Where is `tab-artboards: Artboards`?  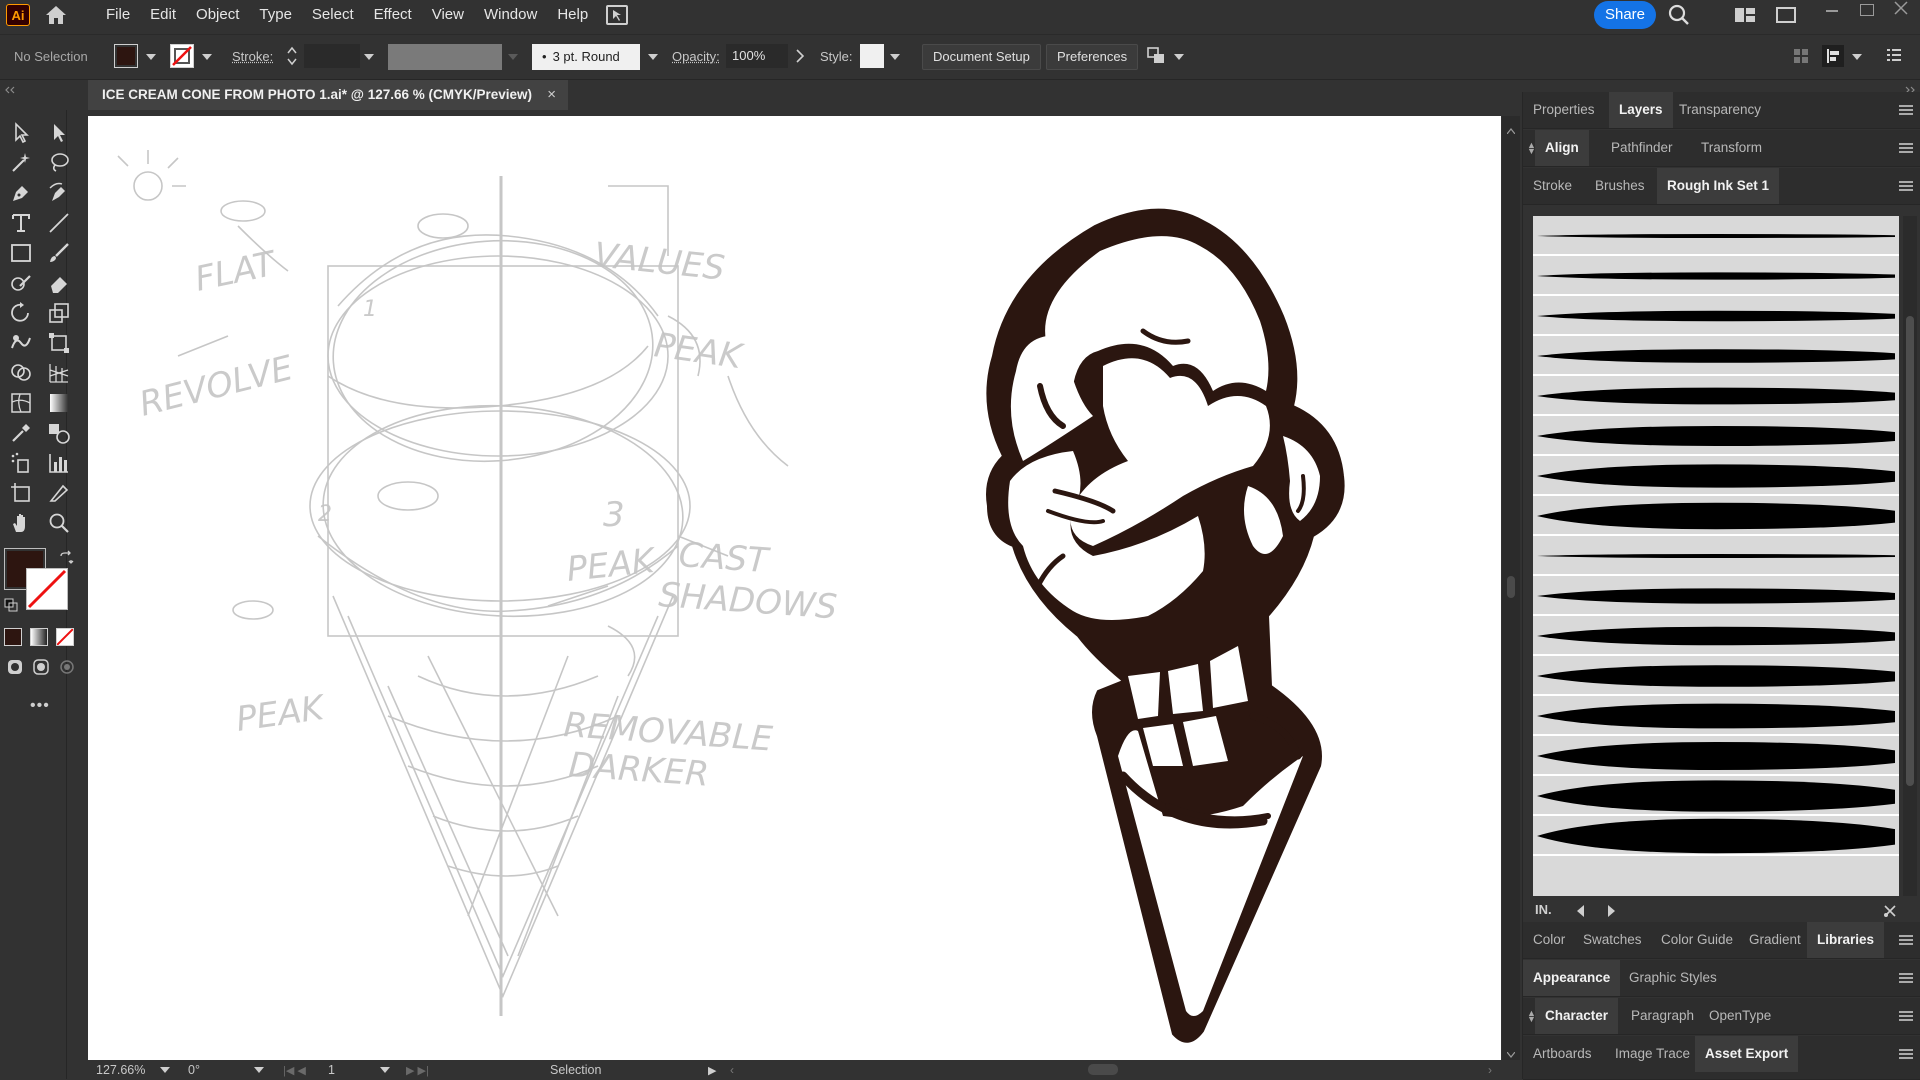 tab-artboards: Artboards is located at coordinates (1562, 1054).